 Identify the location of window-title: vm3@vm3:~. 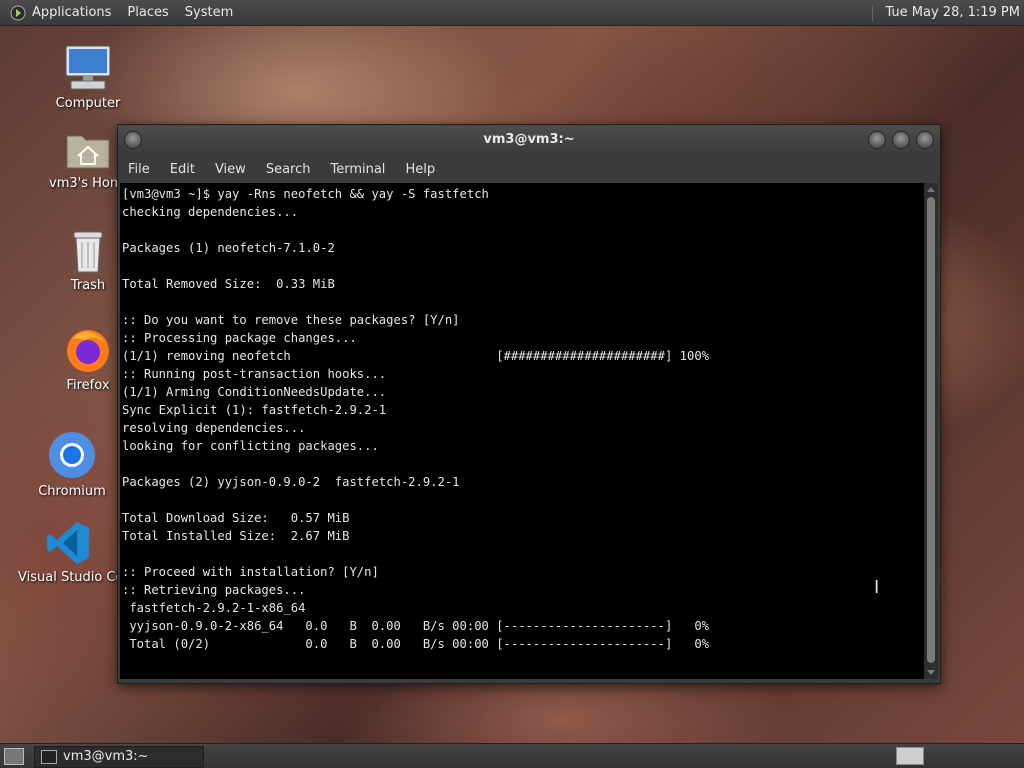
(529, 139).